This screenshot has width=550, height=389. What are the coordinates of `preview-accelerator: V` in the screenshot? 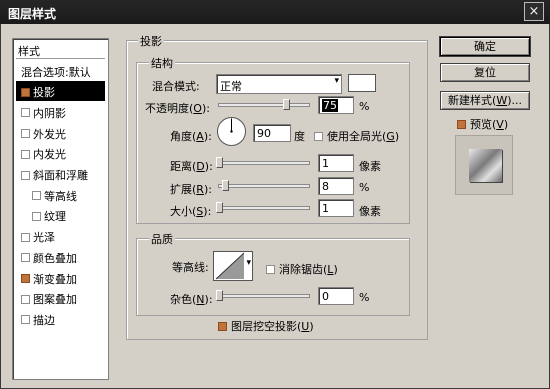 It's located at (500, 124).